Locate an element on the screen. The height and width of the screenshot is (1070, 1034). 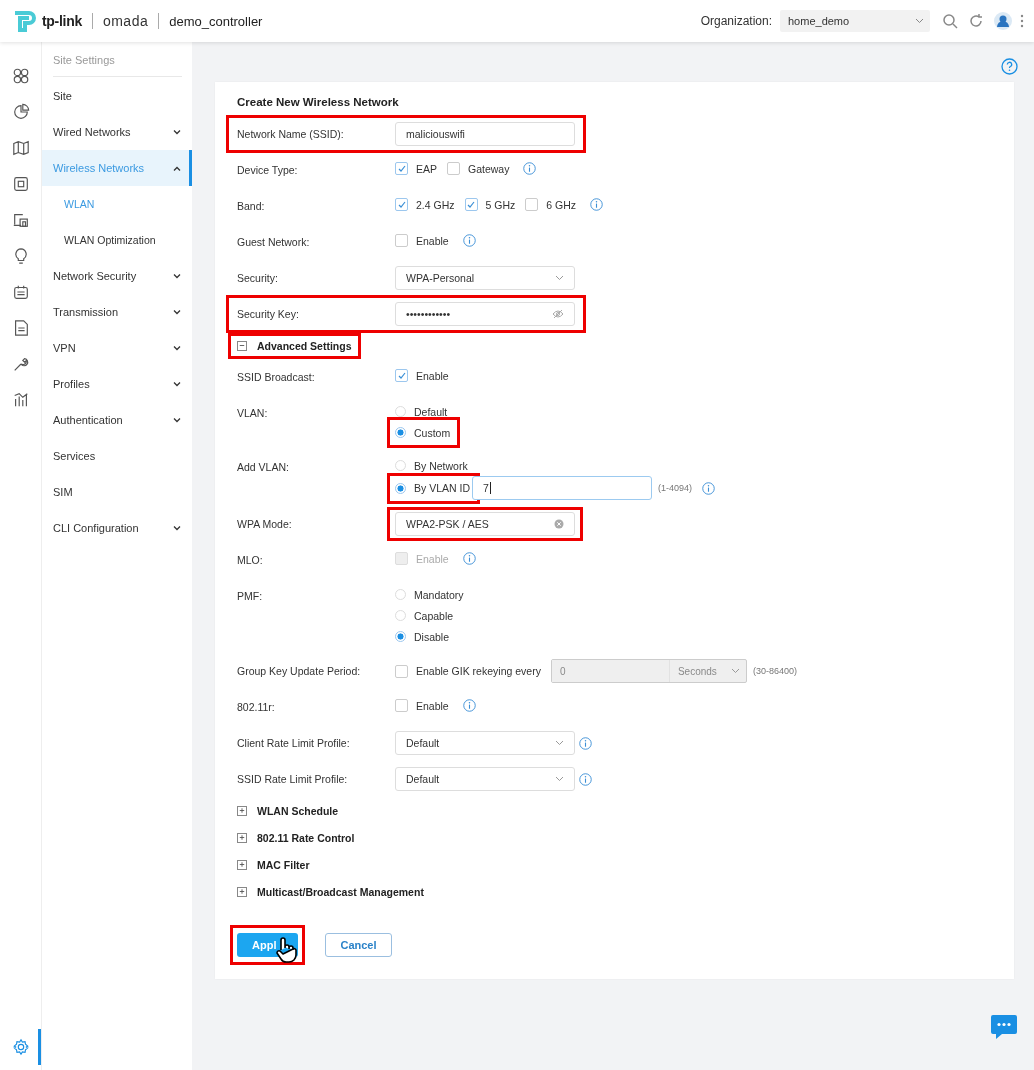
pie-chart-icon is located at coordinates (20, 112).